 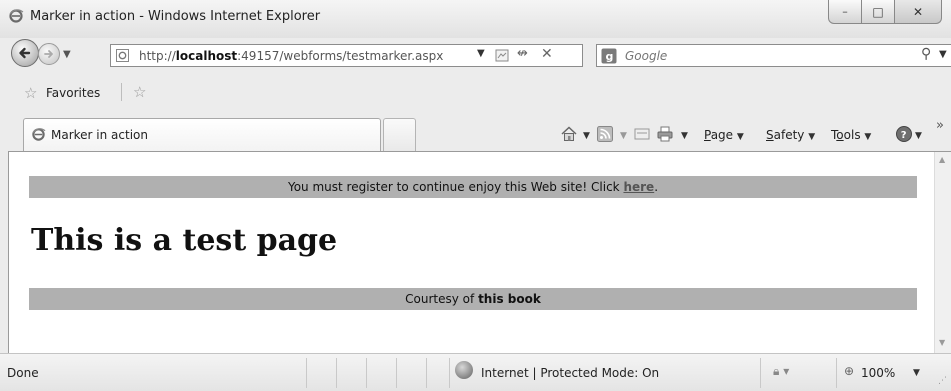 What do you see at coordinates (916, 373) in the screenshot?
I see `zoom-dropdown-icon: ▼` at bounding box center [916, 373].